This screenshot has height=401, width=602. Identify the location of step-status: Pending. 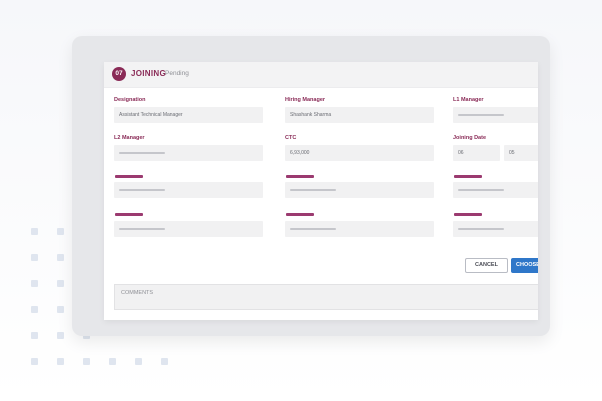
(177, 73).